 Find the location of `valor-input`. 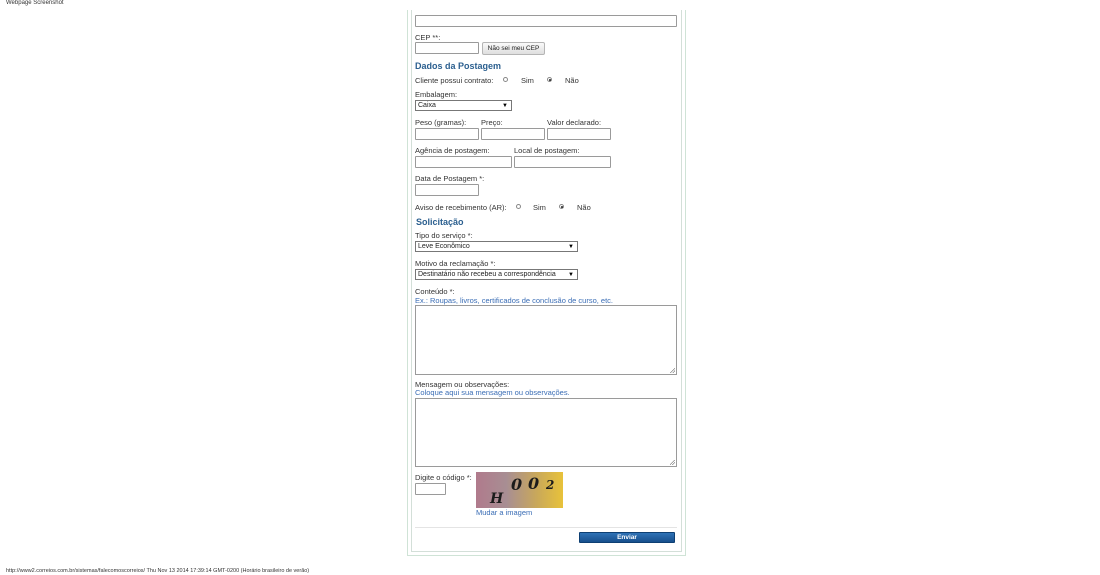

valor-input is located at coordinates (579, 134).